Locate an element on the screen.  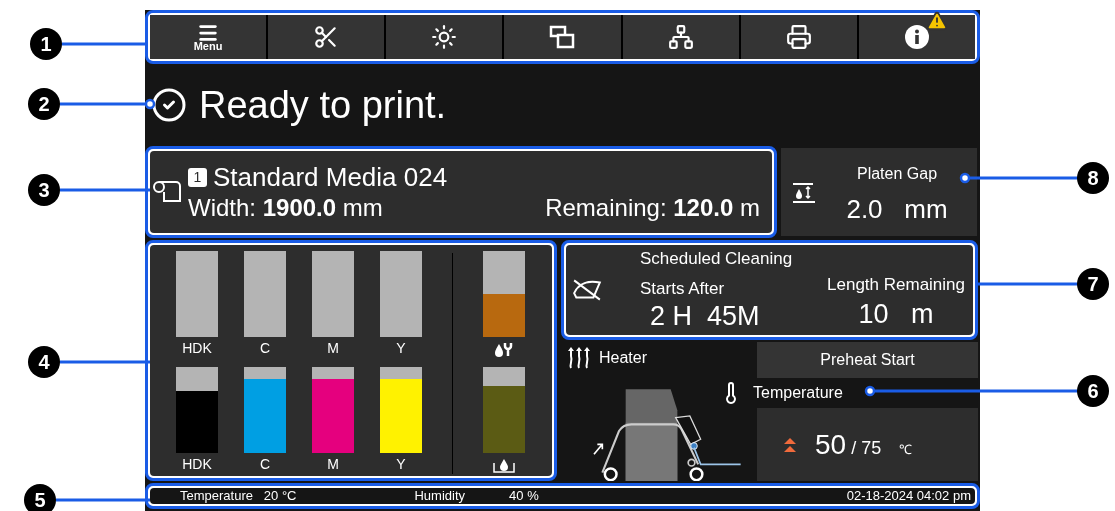
media-roll-icon is located at coordinates (167, 192).